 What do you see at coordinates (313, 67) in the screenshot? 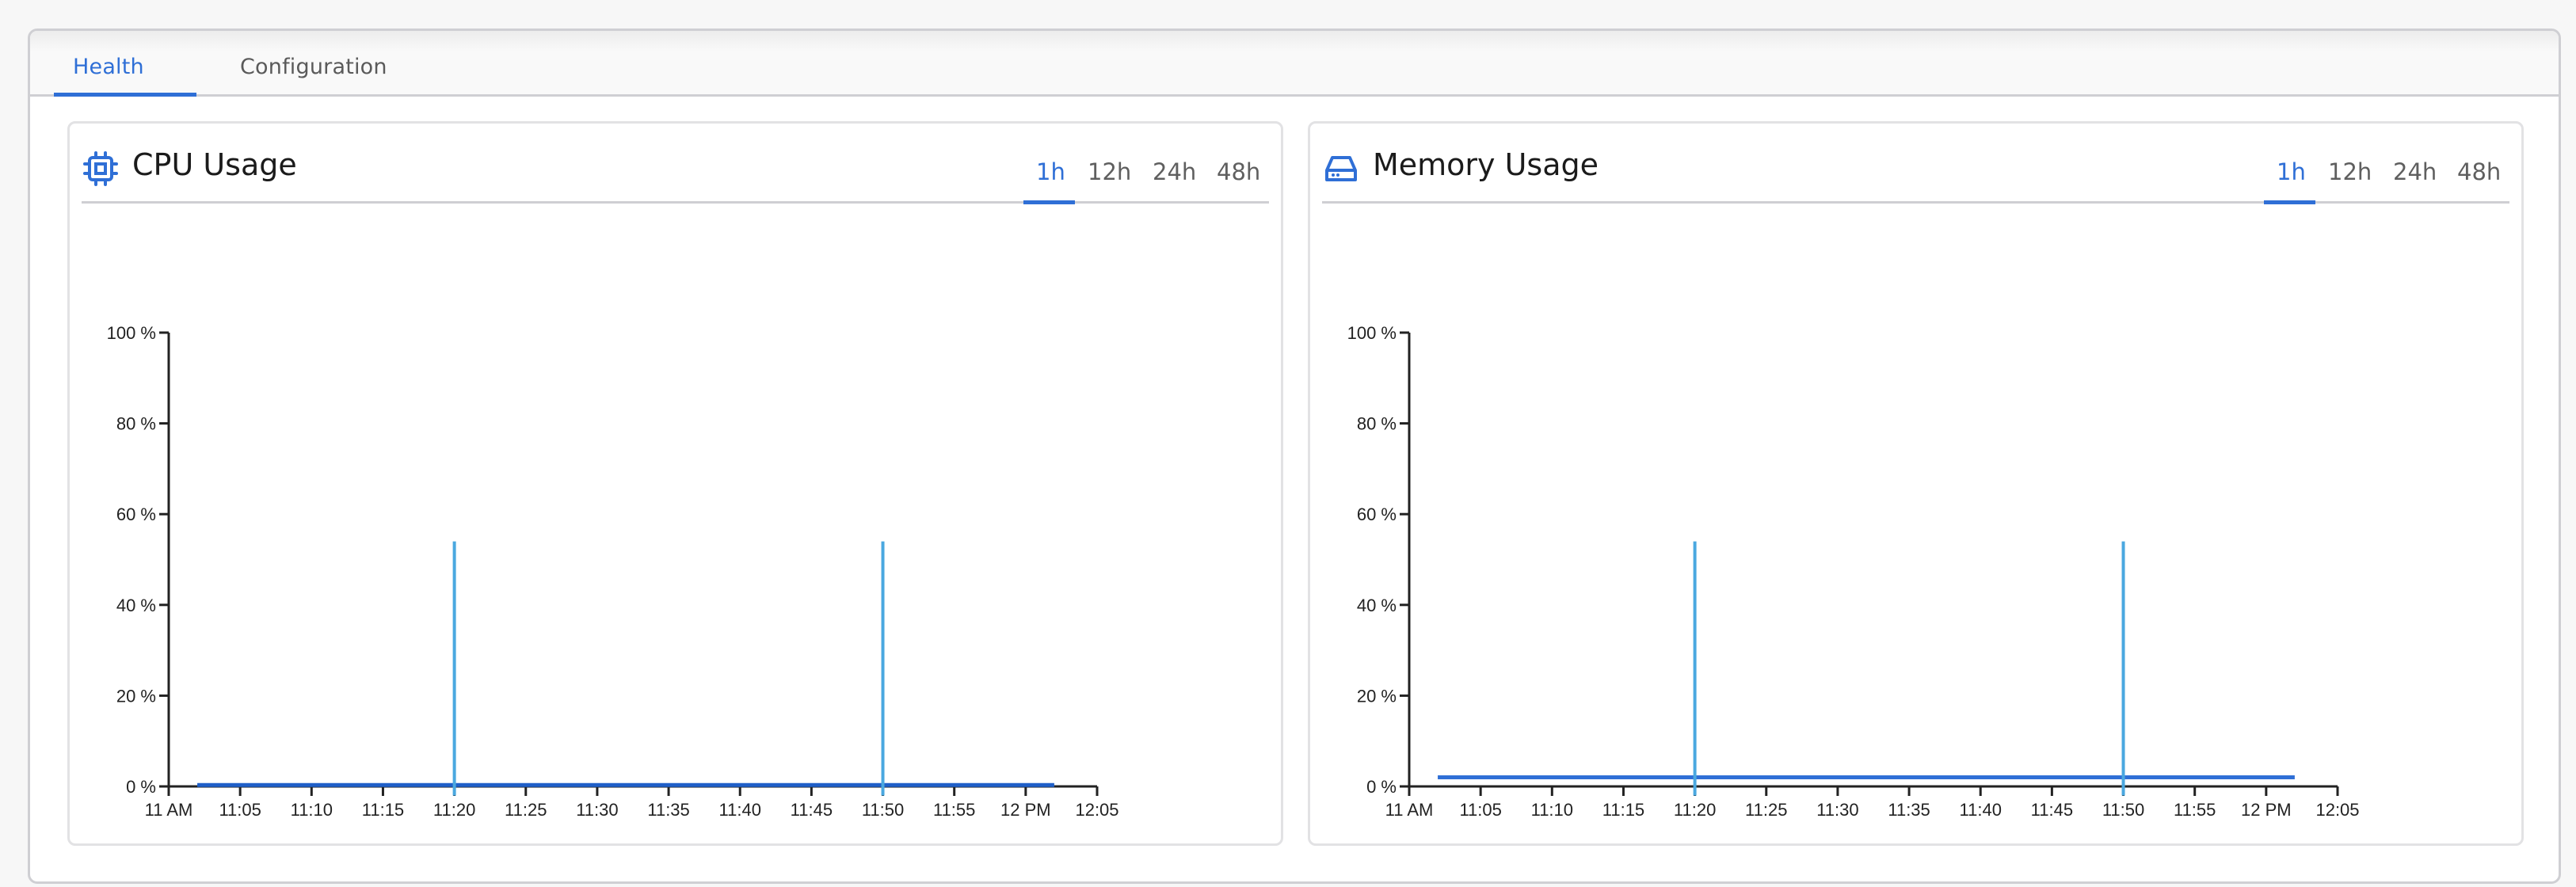
I see `tab-configuration: Configuration` at bounding box center [313, 67].